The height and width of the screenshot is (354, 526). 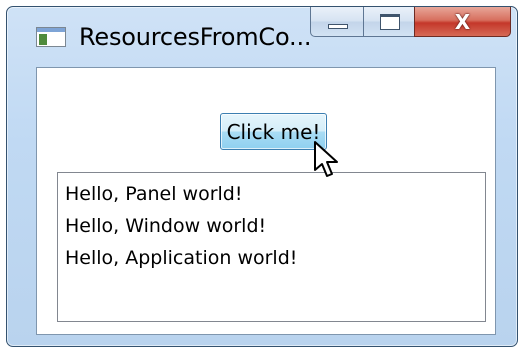 I want to click on close-icon: X, so click(x=462, y=21).